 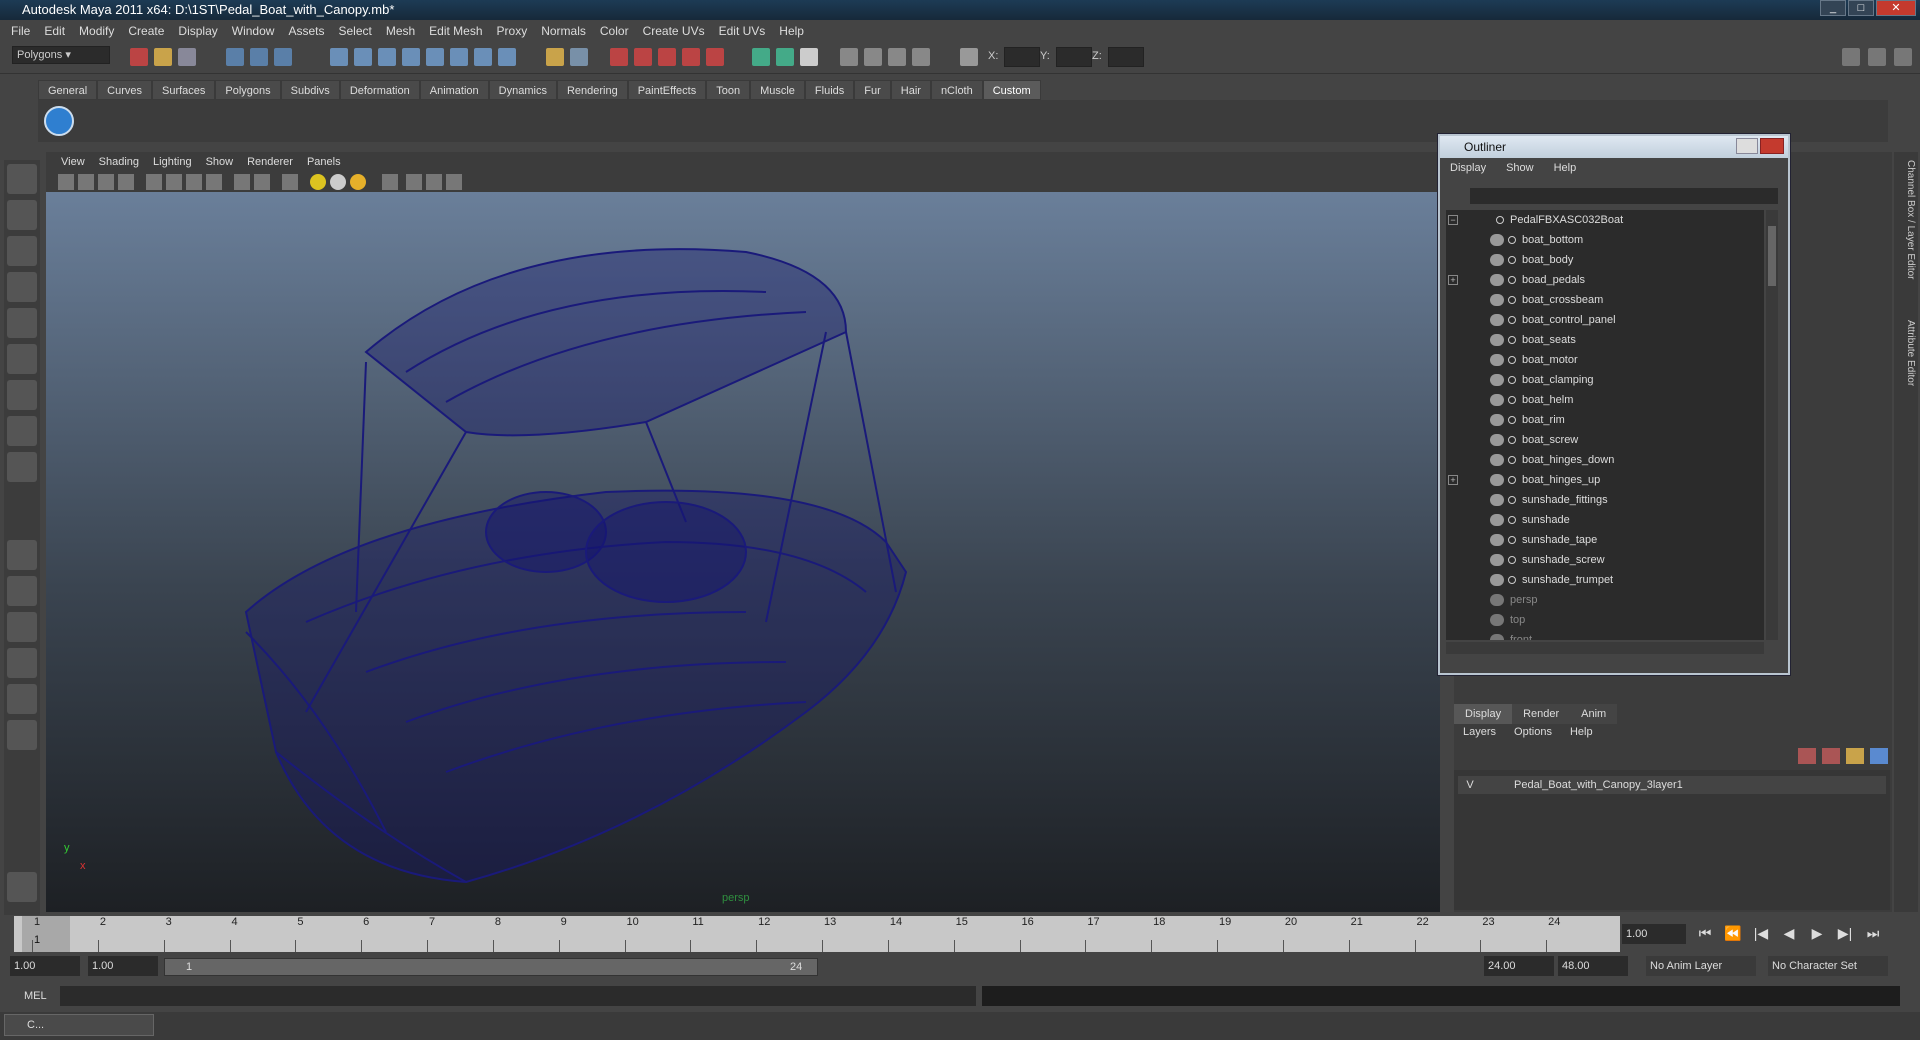 I want to click on scale-tool-icon, so click(x=22, y=359).